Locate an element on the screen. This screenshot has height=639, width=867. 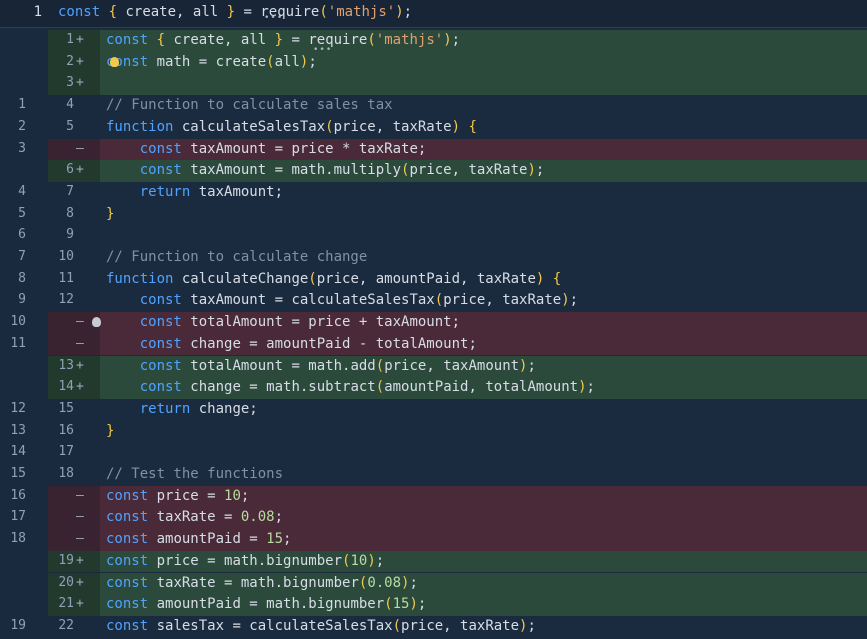
diff-line: 1 4 // Function to calculate sales tax is located at coordinates (433, 106).